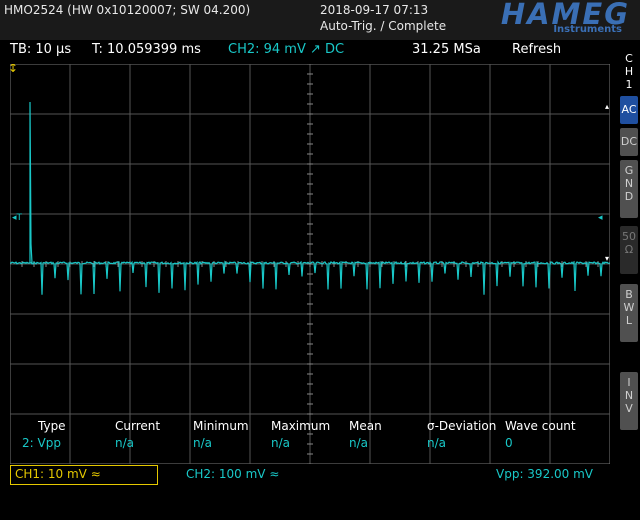 This screenshot has height=520, width=640. What do you see at coordinates (607, 106) in the screenshot?
I see `scroll-up-arrow: ▴` at bounding box center [607, 106].